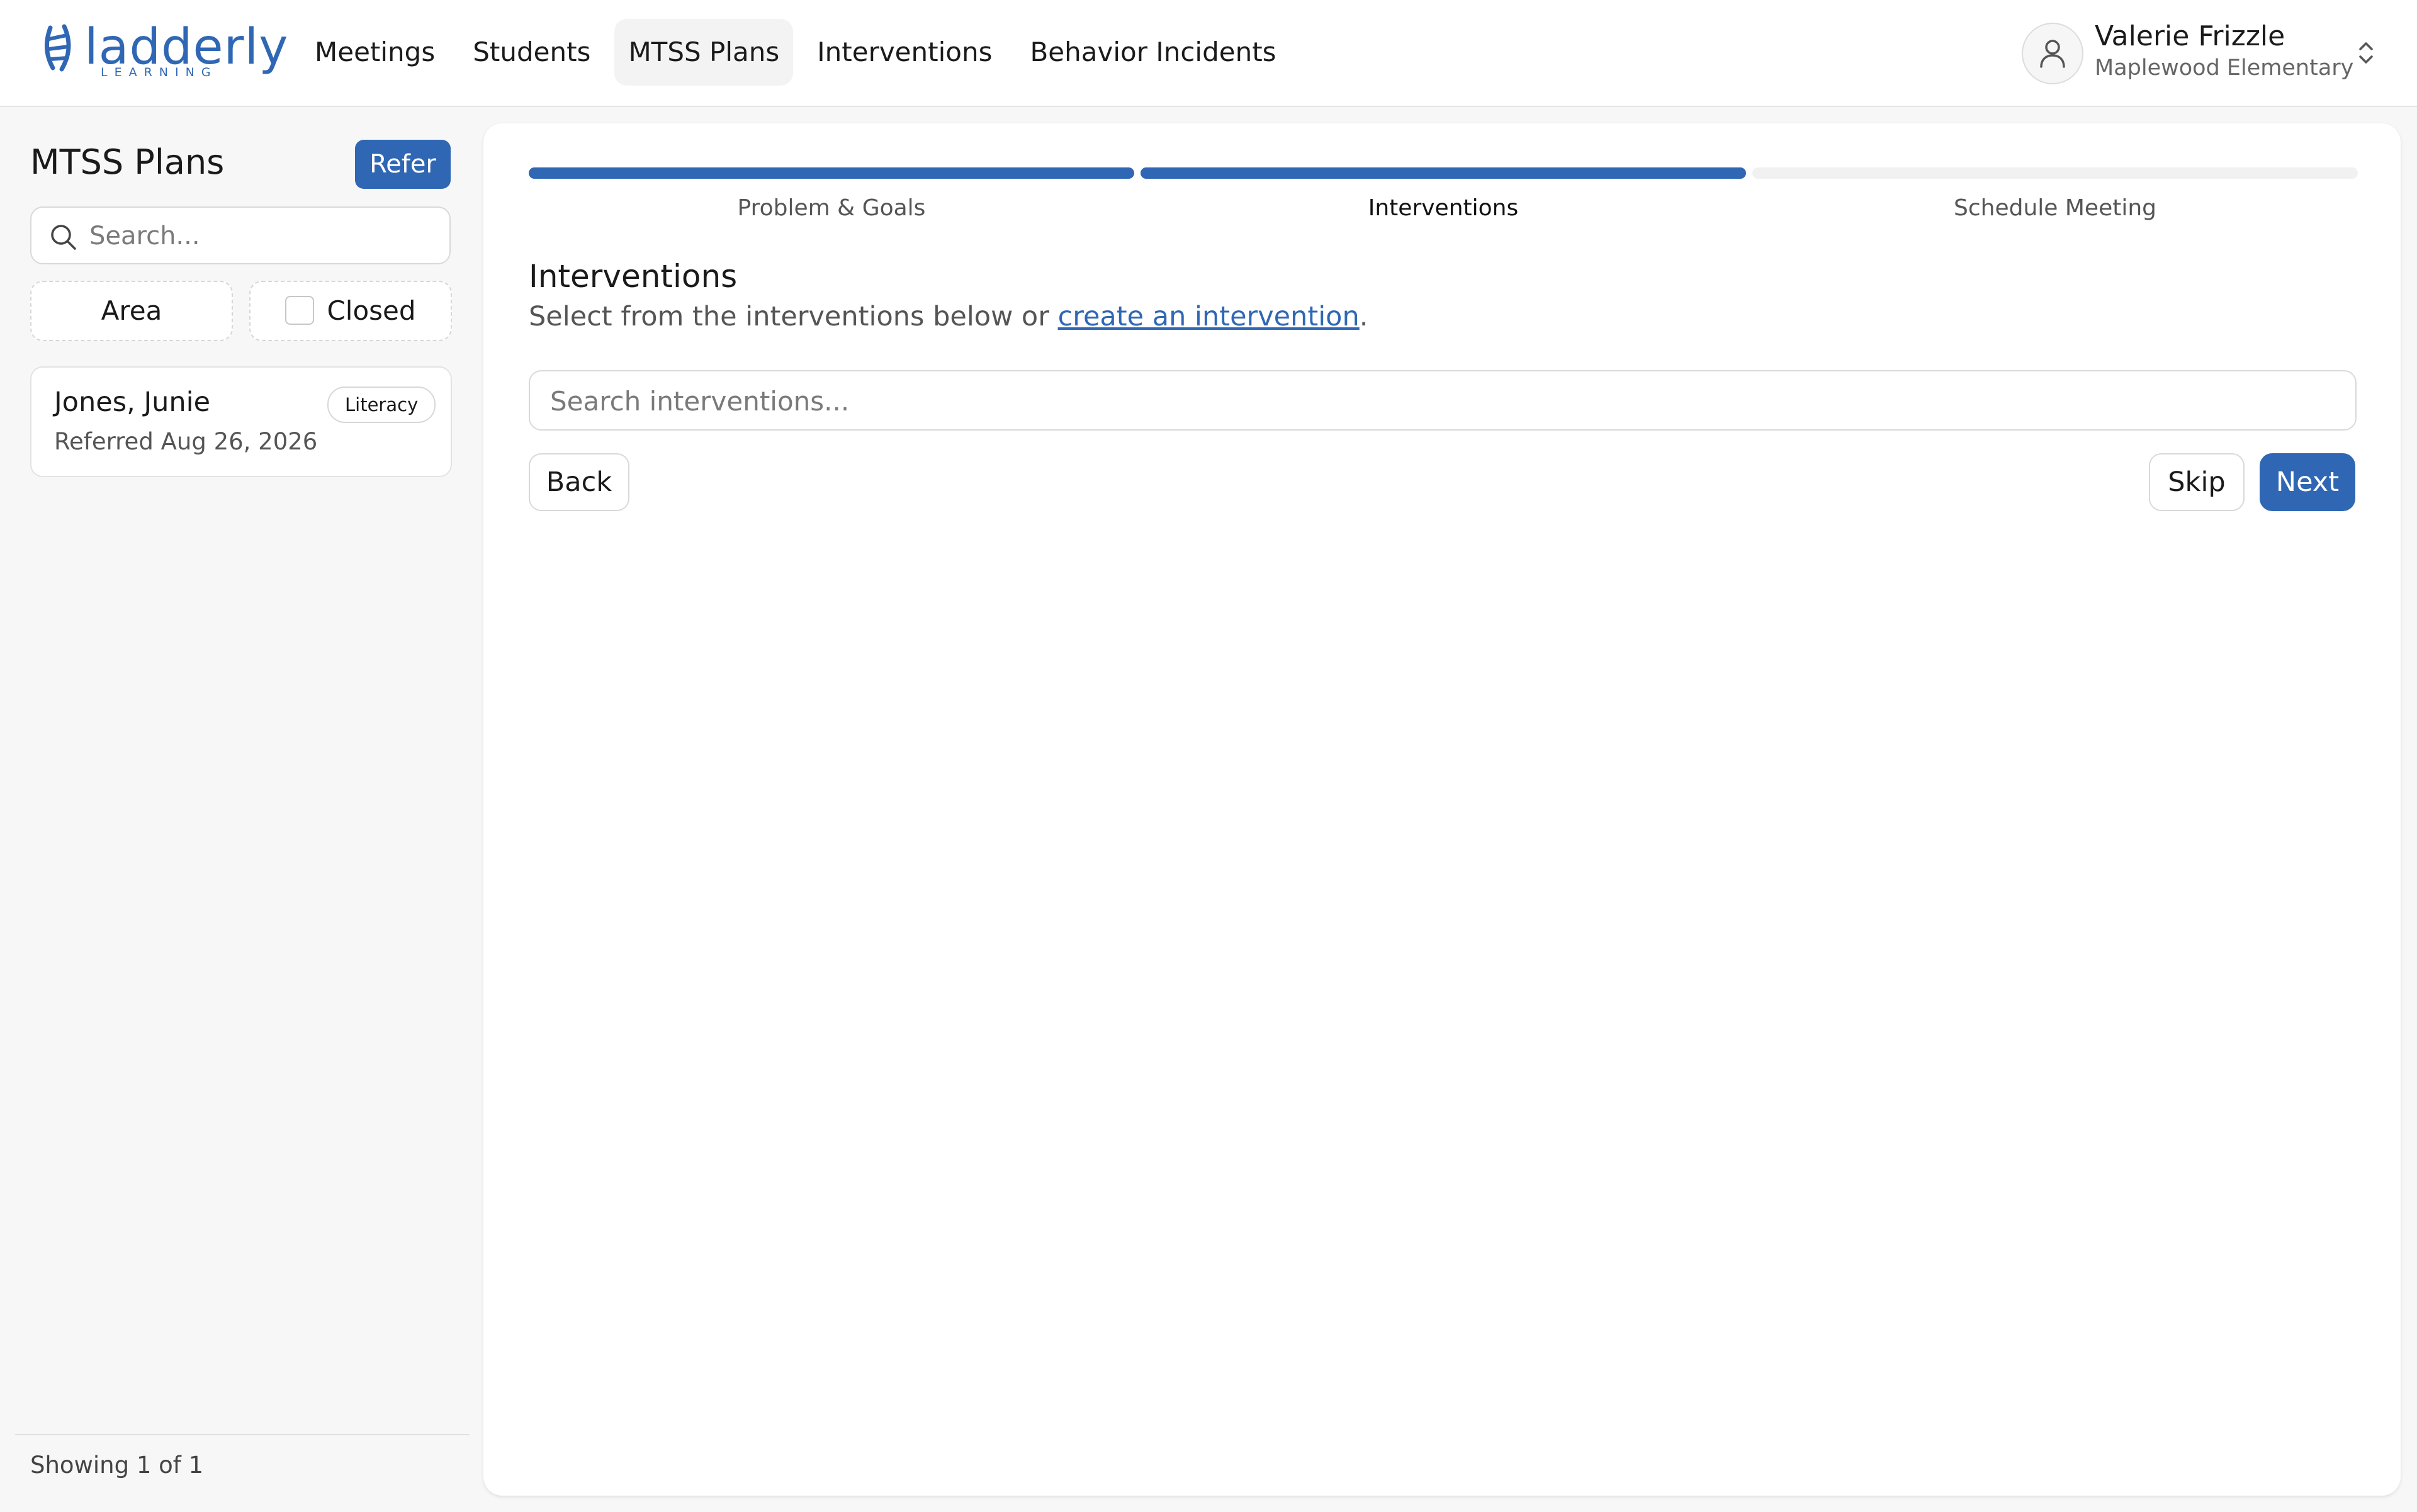 This screenshot has width=2417, height=1512. I want to click on user-school: Maplewood Elementary, so click(2224, 68).